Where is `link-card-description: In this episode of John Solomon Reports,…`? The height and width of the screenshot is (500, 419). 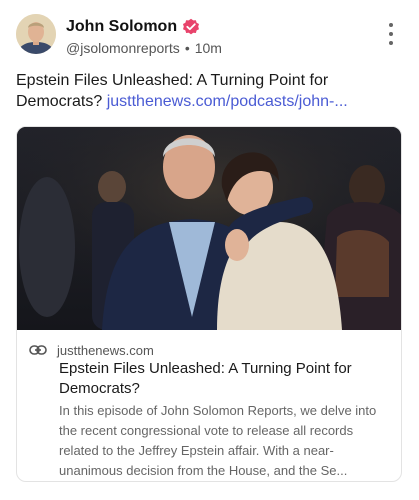 link-card-description: In this episode of John Solomon Reports,… is located at coordinates (218, 440).